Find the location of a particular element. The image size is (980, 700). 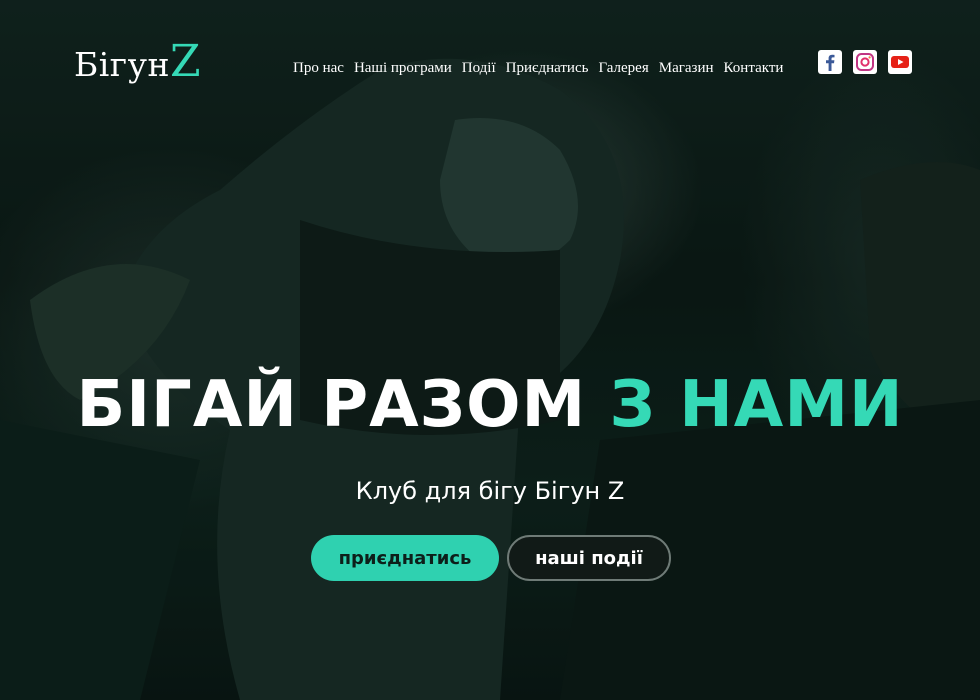

brand-name-accent: Z is located at coordinates (186, 61).